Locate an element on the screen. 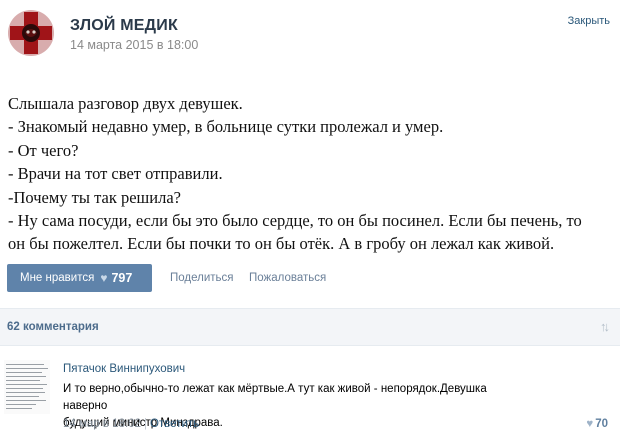 Image resolution: width=620 pixels, height=446 pixels. red-cross-logo-icon is located at coordinates (31, 33).